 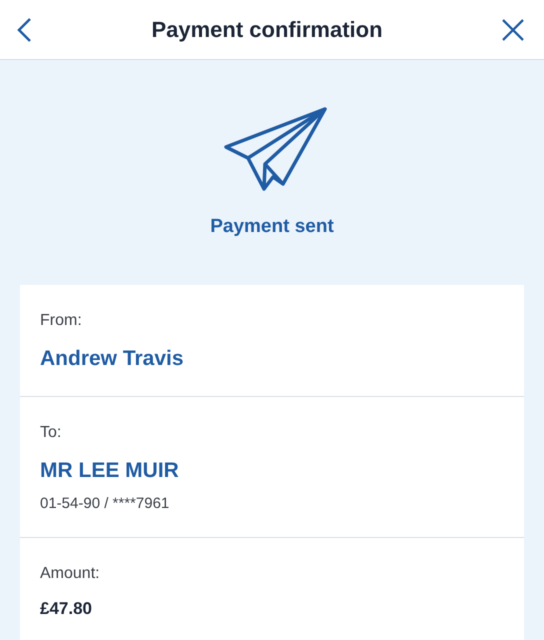 What do you see at coordinates (267, 30) in the screenshot?
I see `page-title: Payment confirmation` at bounding box center [267, 30].